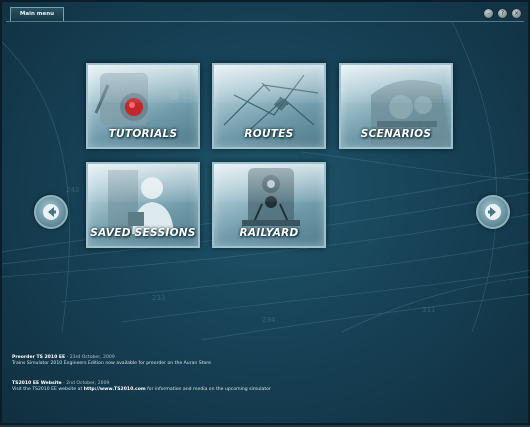  Describe the element at coordinates (85, 383) in the screenshot. I see `news-date: - 2nd October, 2009` at that location.